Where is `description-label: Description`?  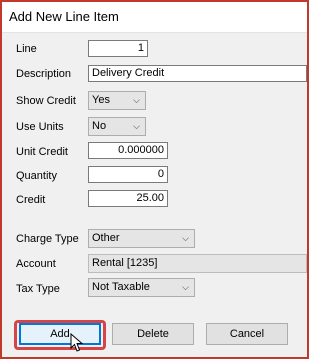
description-label: Description is located at coordinates (44, 74).